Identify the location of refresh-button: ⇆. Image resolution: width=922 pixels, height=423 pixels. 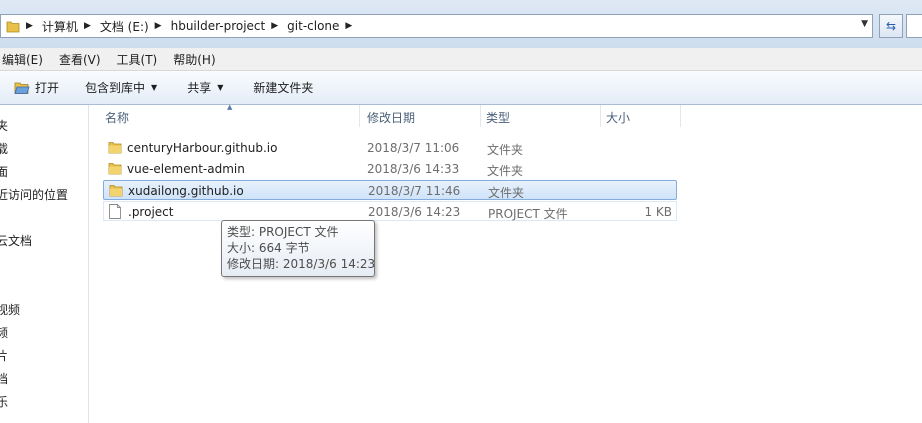
(891, 26).